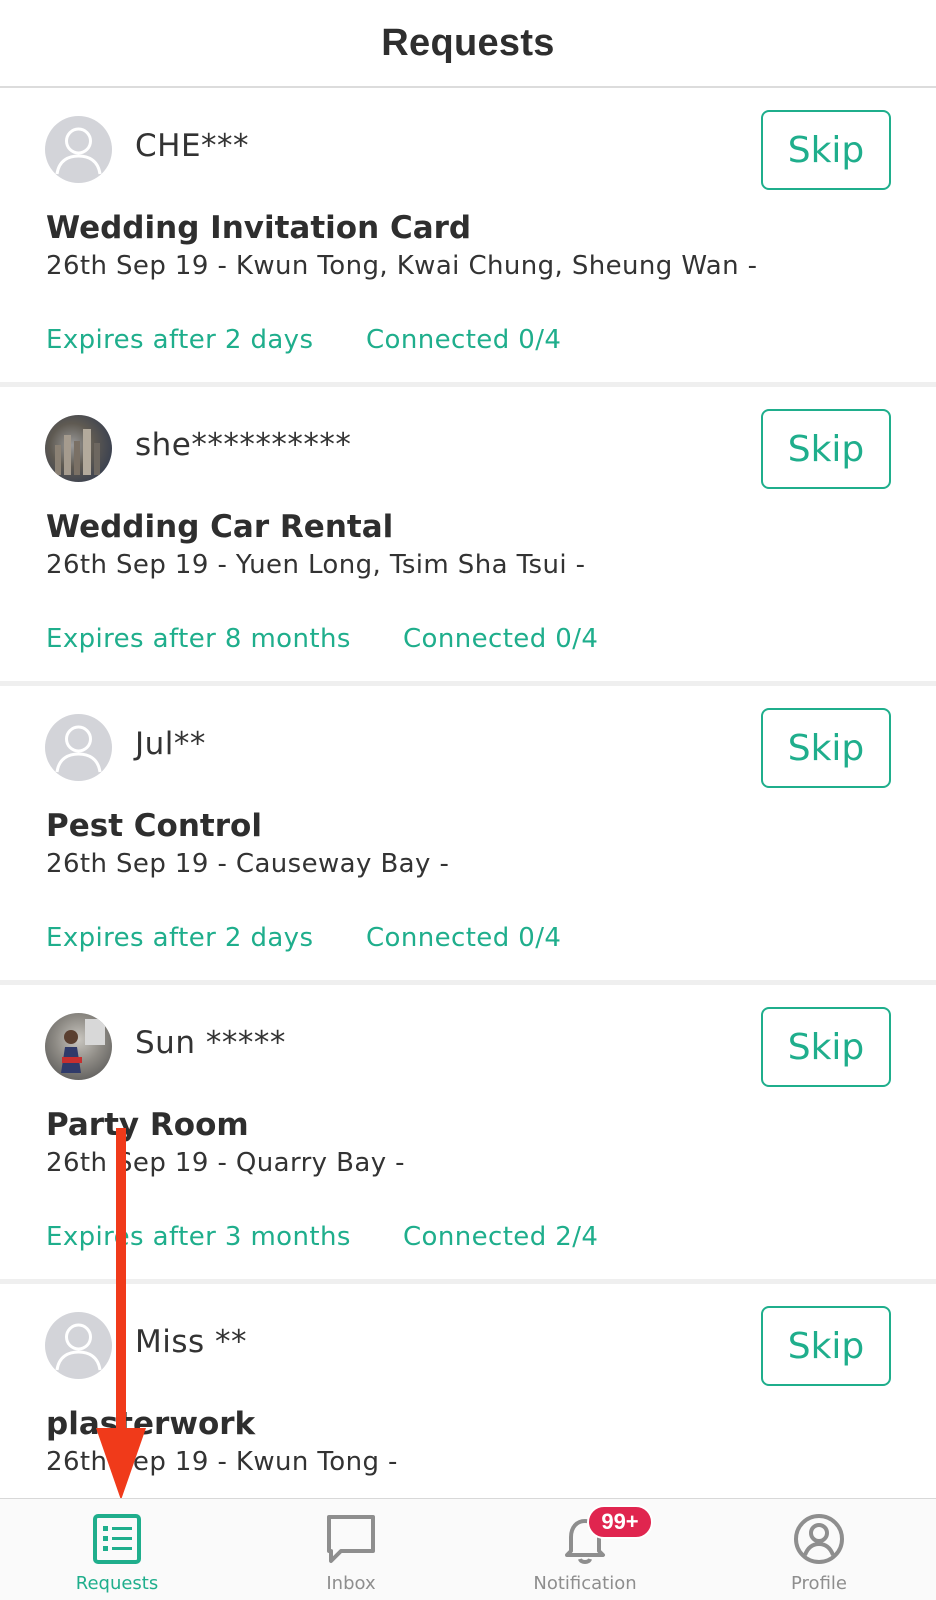 This screenshot has height=1600, width=936. I want to click on bottom-tab-bar: Requests Inbox 99+ Notification Profile, so click(468, 1549).